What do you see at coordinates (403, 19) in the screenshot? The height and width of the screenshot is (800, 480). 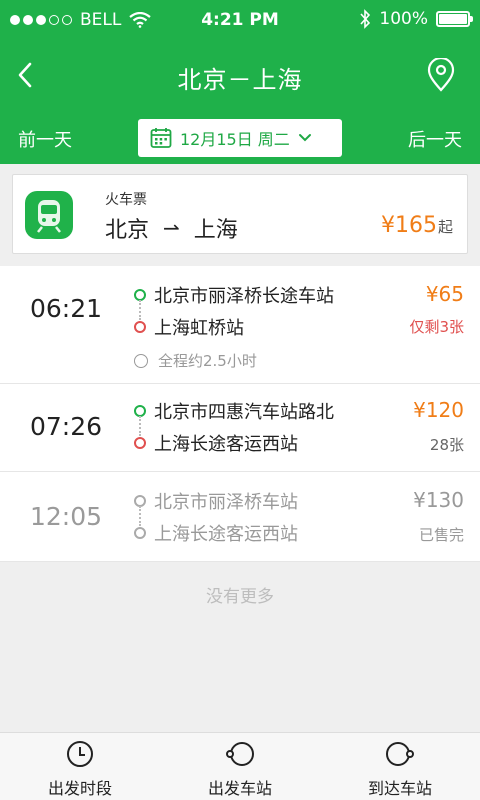 I see `battery-percent: 100%` at bounding box center [403, 19].